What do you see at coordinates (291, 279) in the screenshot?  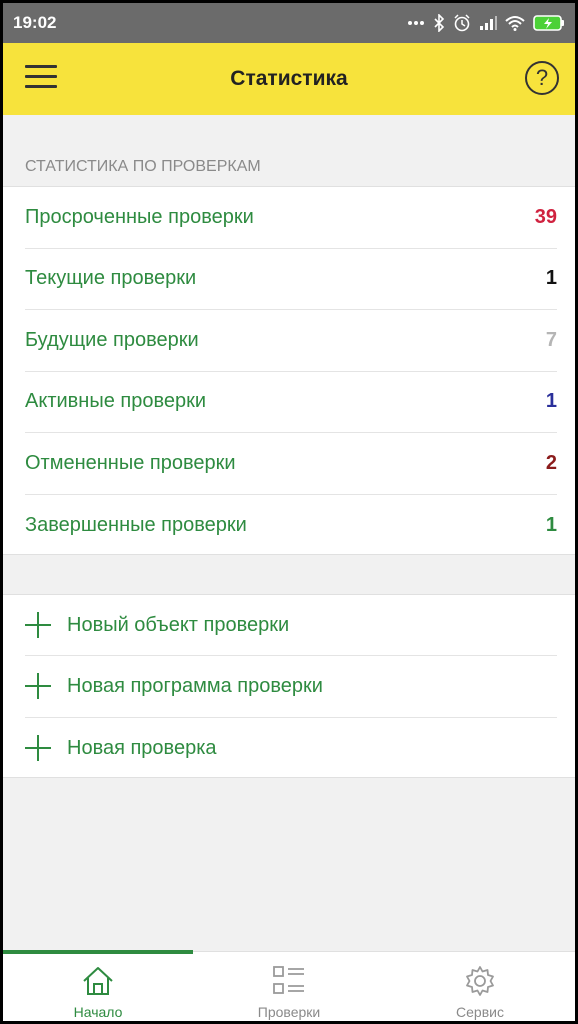 I see `stat-row-current: Текущие проверки 1` at bounding box center [291, 279].